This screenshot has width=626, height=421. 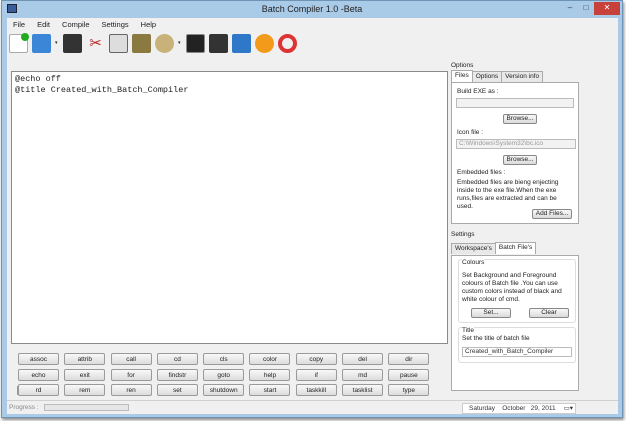 What do you see at coordinates (177, 359) in the screenshot?
I see `command-button-cd: cd` at bounding box center [177, 359].